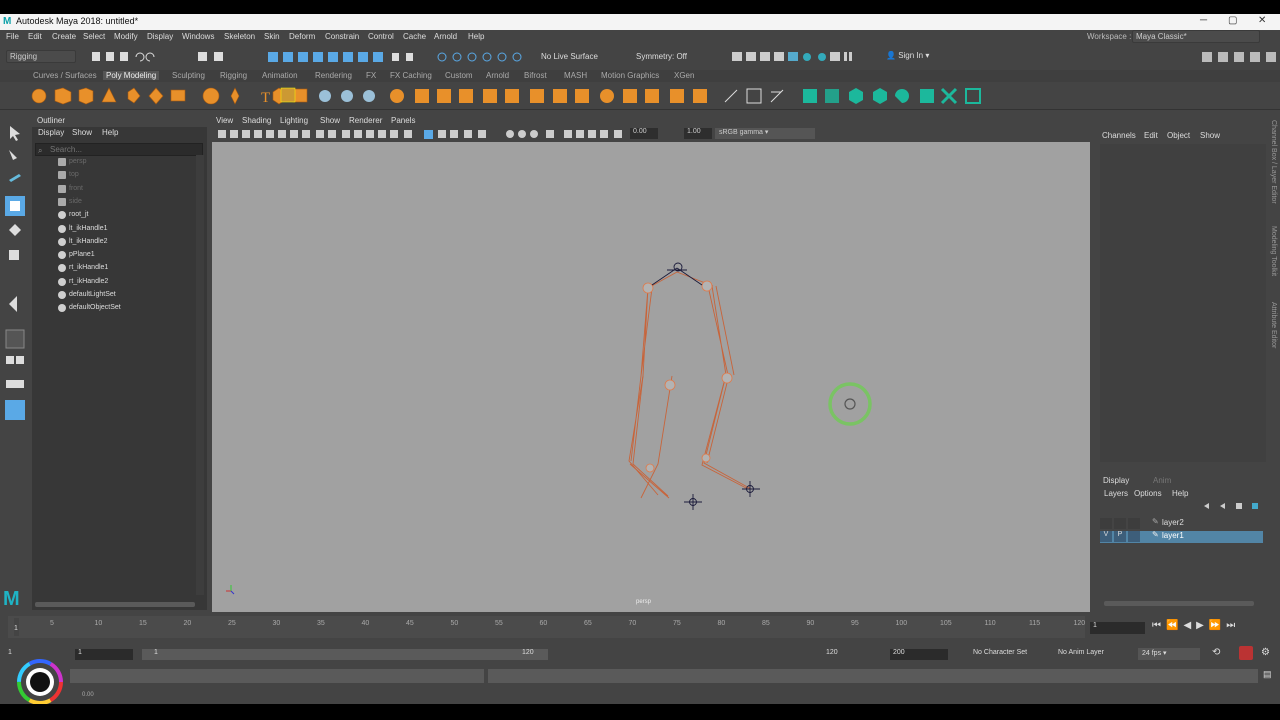 This screenshot has height=720, width=1280. Describe the element at coordinates (119, 255) in the screenshot. I see `outliner-item: pPlane1` at that location.